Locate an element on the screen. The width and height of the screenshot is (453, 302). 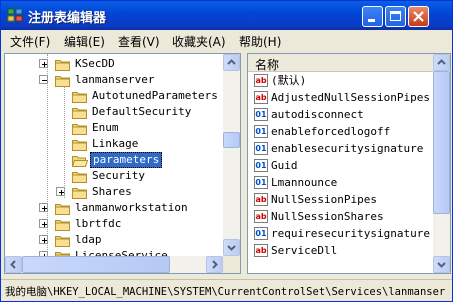
scroll-right-button is located at coordinates (214, 264).